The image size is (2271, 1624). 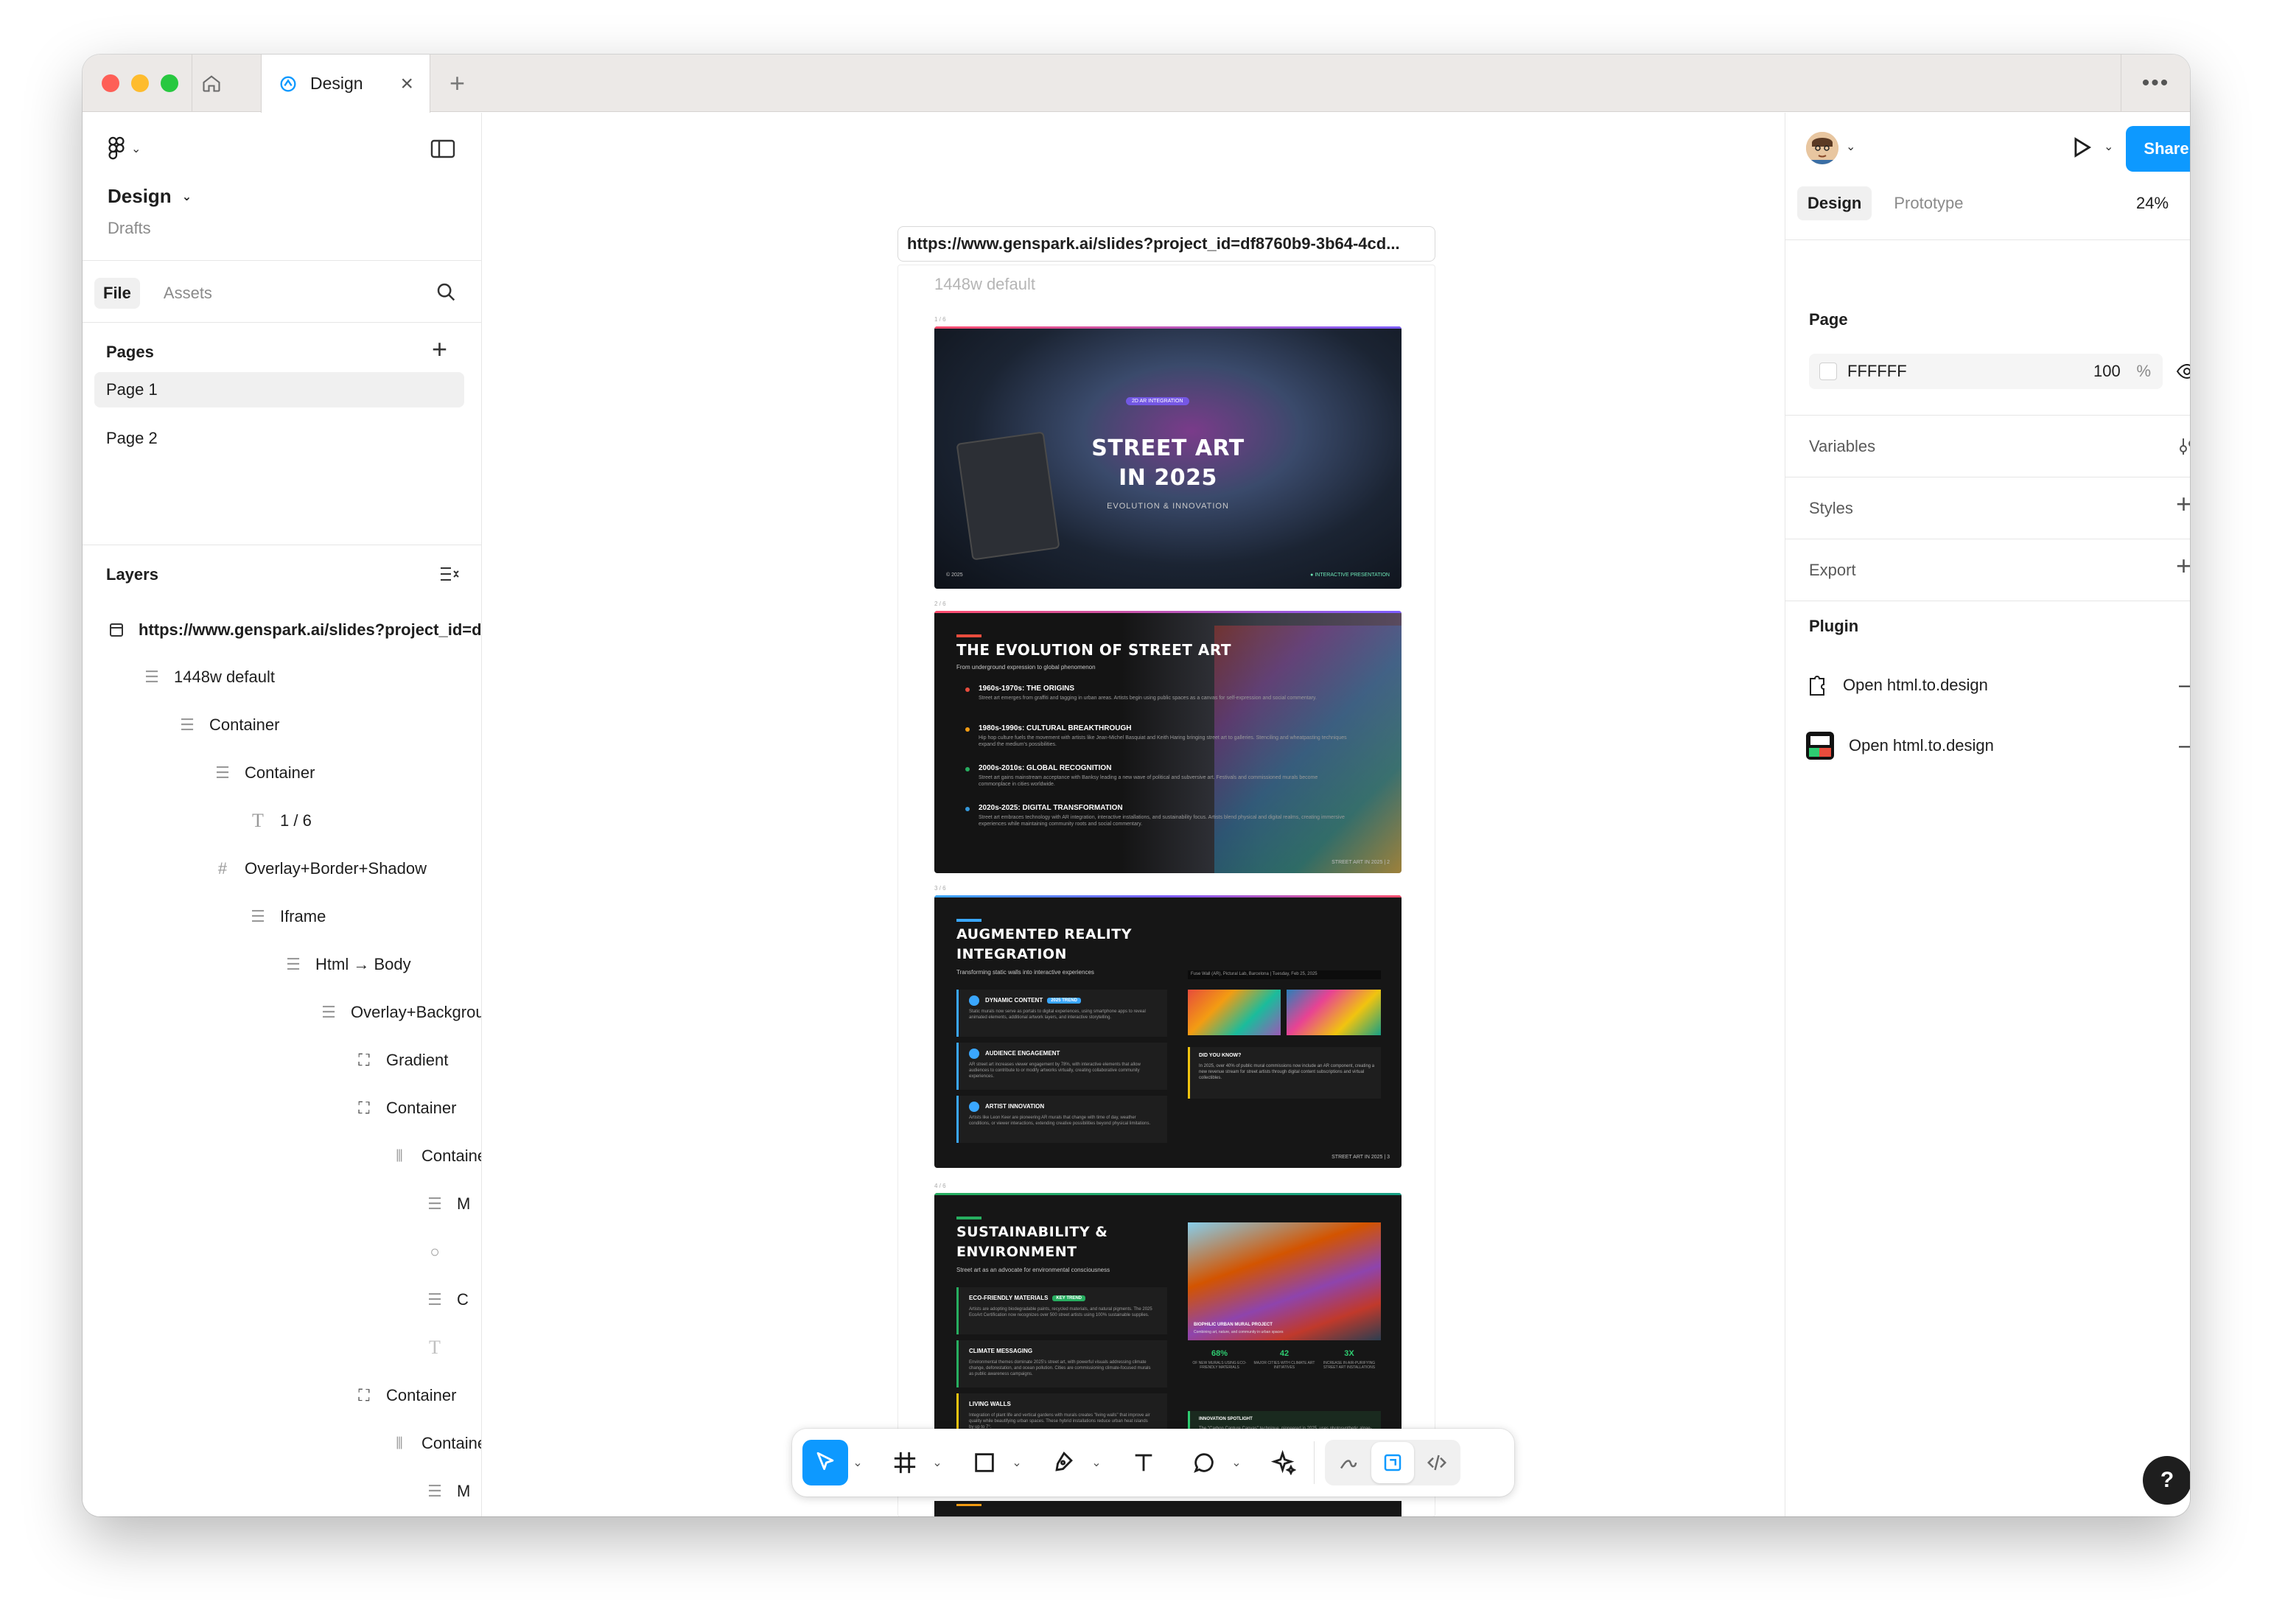 I want to click on layers-heading: Layers, so click(x=132, y=574).